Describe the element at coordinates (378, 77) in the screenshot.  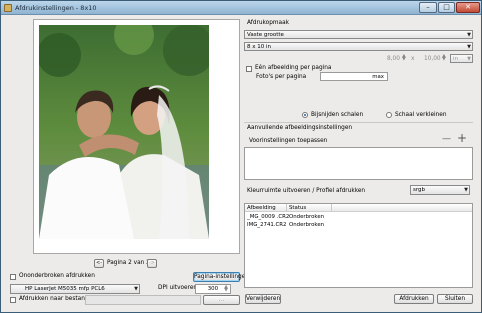
I see `photos-max-label: max` at that location.